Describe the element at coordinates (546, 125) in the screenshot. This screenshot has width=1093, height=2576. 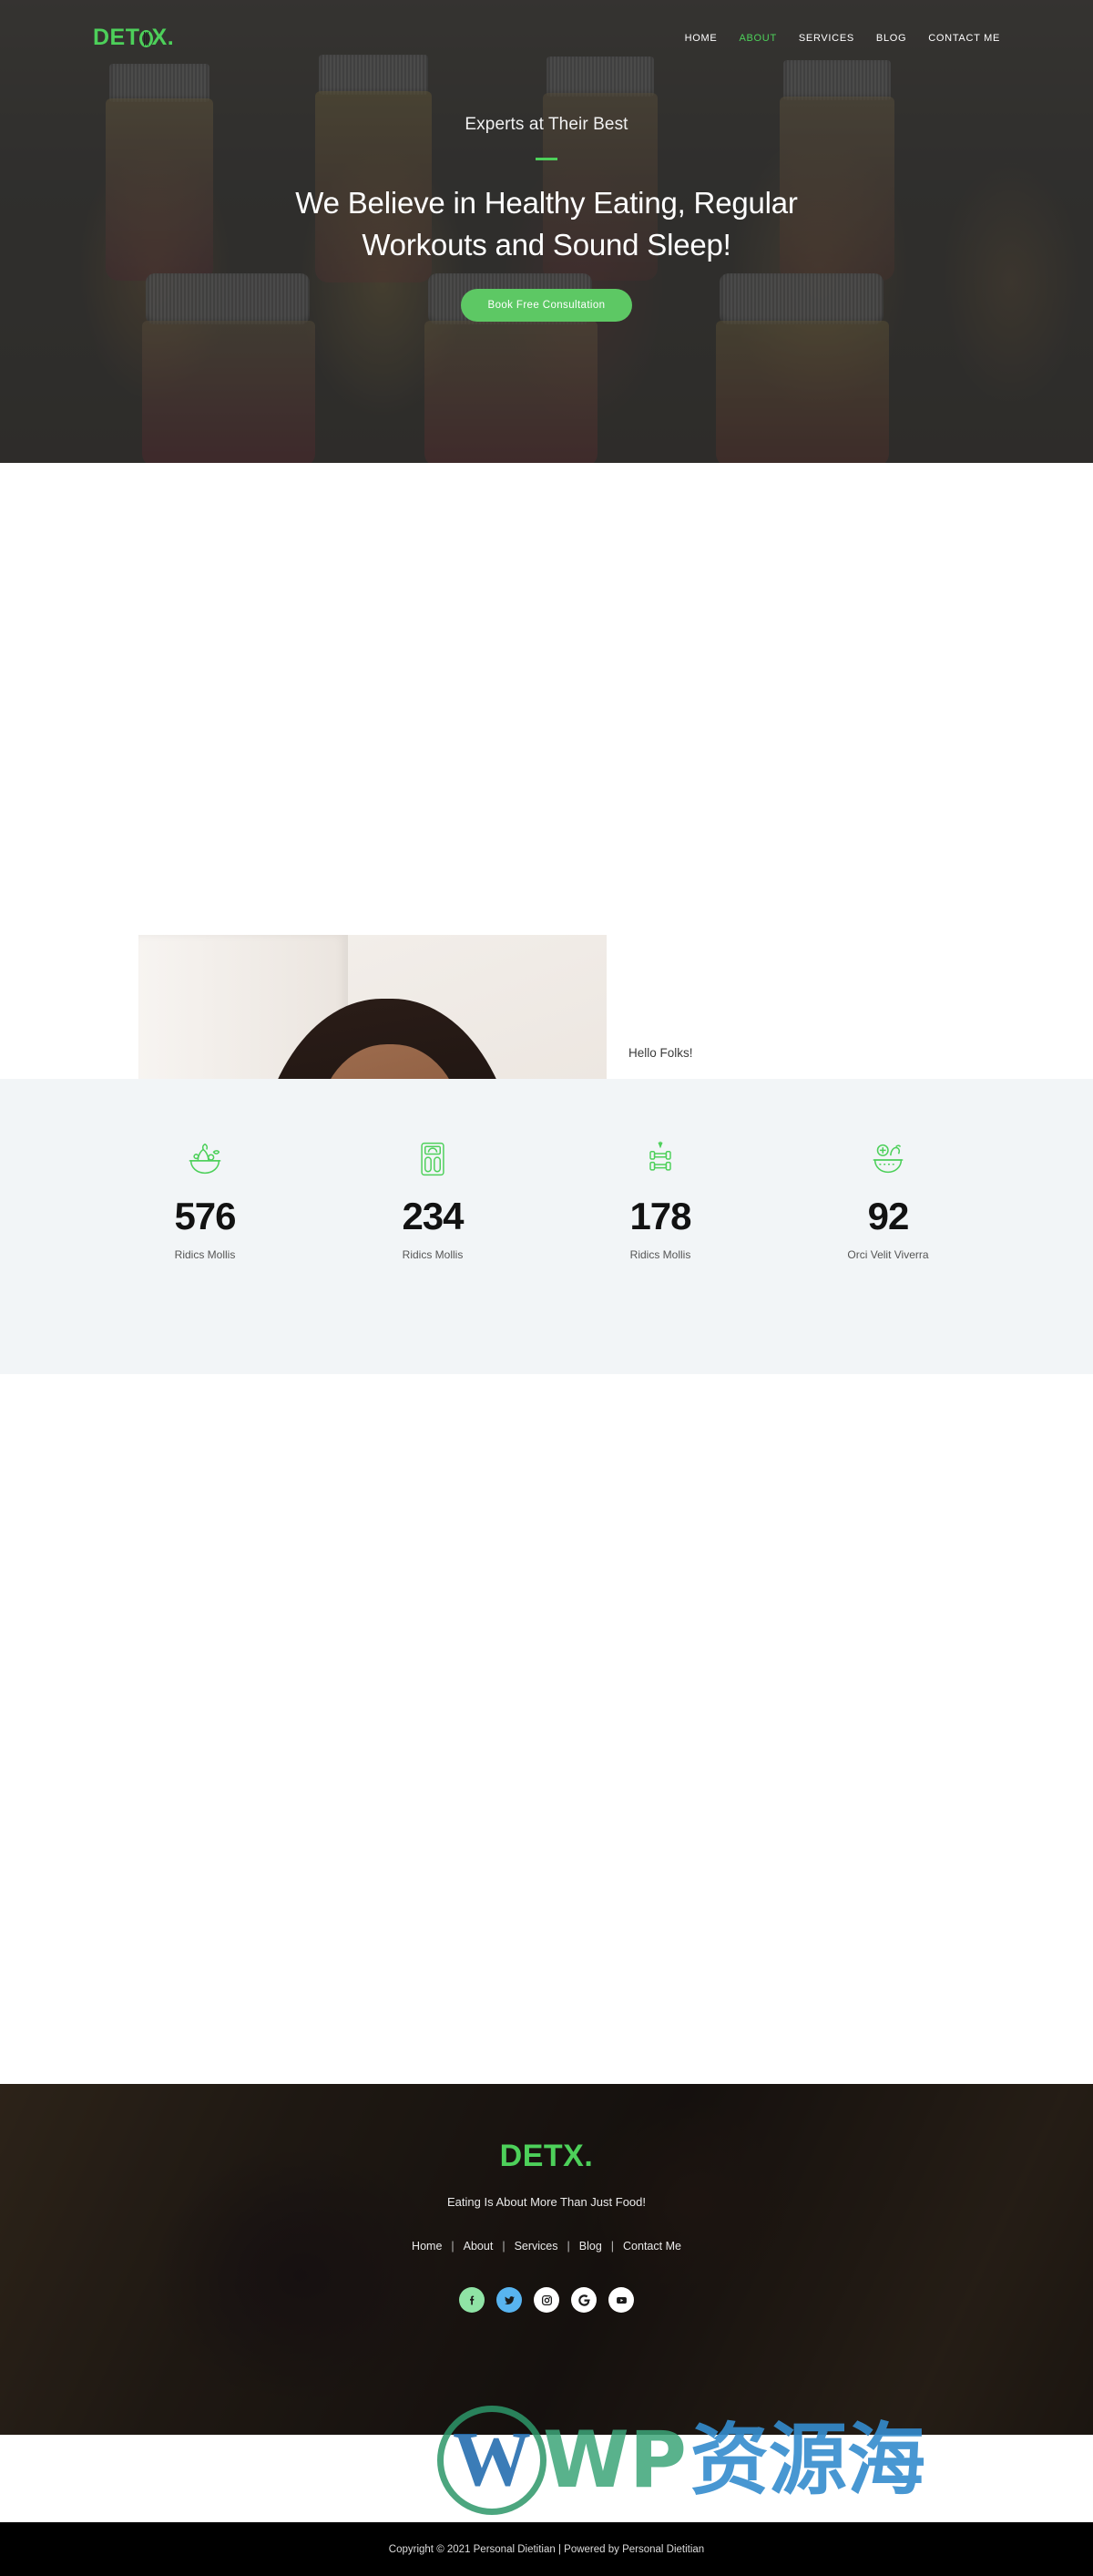
I see `hero-subtitle: Experts at Their Best` at that location.